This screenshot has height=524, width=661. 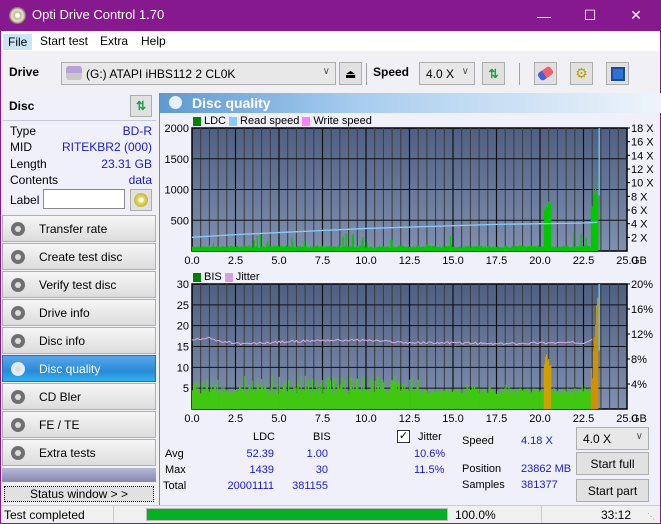 What do you see at coordinates (590, 15) in the screenshot?
I see `maximize-icon: ☐` at bounding box center [590, 15].